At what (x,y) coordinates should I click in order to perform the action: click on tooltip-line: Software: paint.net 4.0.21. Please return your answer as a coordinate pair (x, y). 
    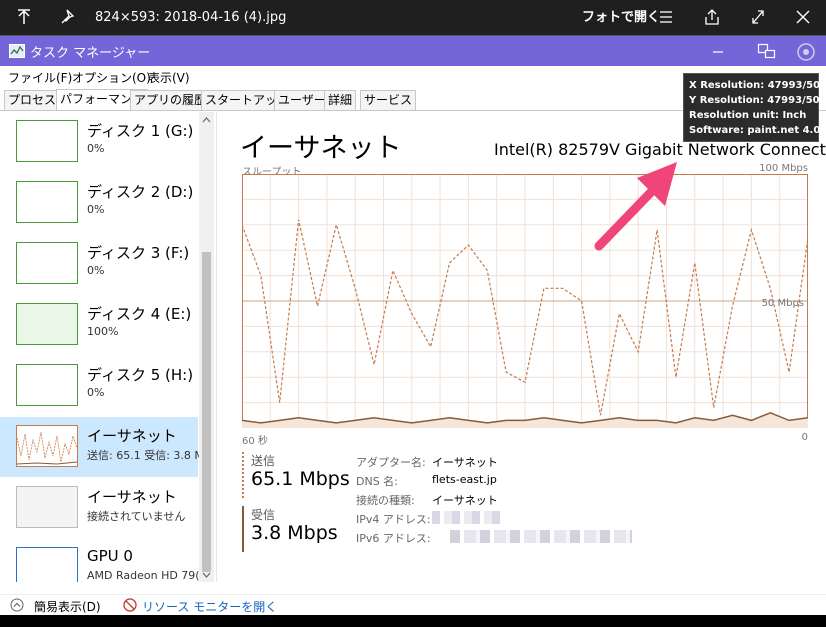
    Looking at the image, I should click on (757, 130).